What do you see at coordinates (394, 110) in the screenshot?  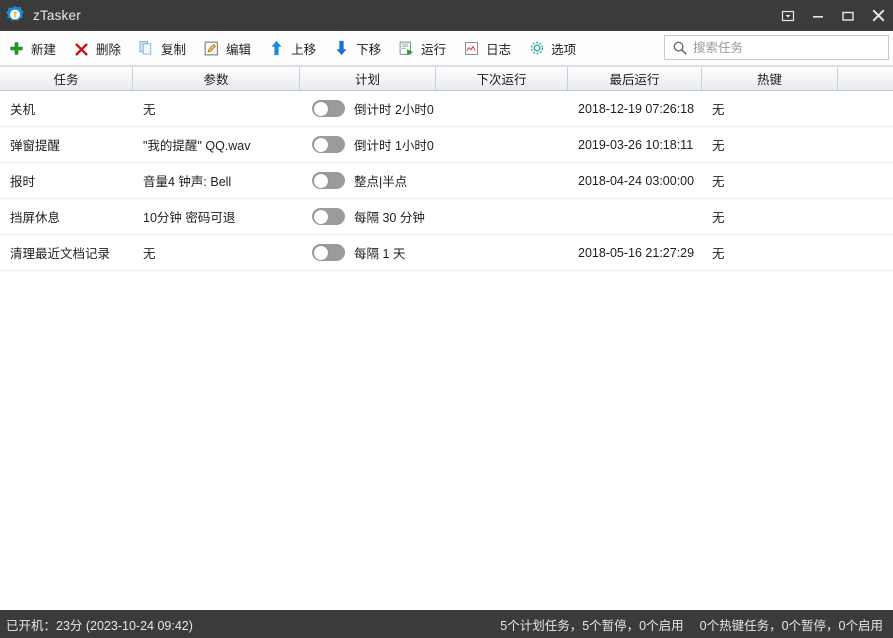 I see `plan-text: 倒计时 2小时0` at bounding box center [394, 110].